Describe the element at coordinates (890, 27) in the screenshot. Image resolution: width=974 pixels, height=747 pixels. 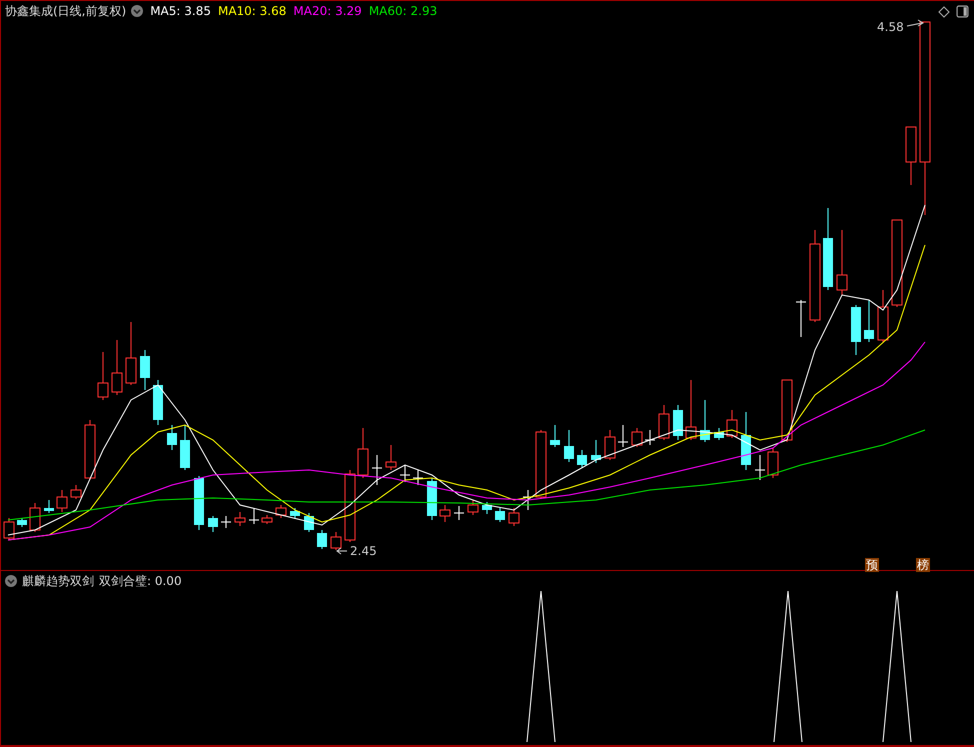
I see `high-price-label: 4.58` at that location.